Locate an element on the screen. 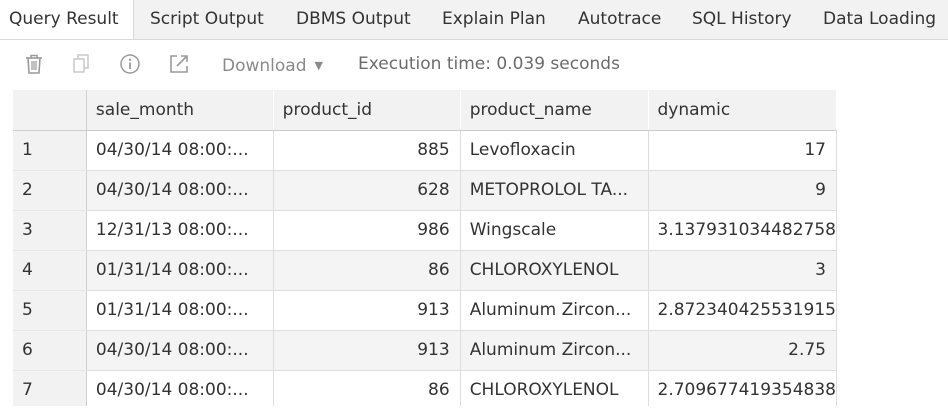 This screenshot has height=420, width=948. row-number: 1 is located at coordinates (50, 150).